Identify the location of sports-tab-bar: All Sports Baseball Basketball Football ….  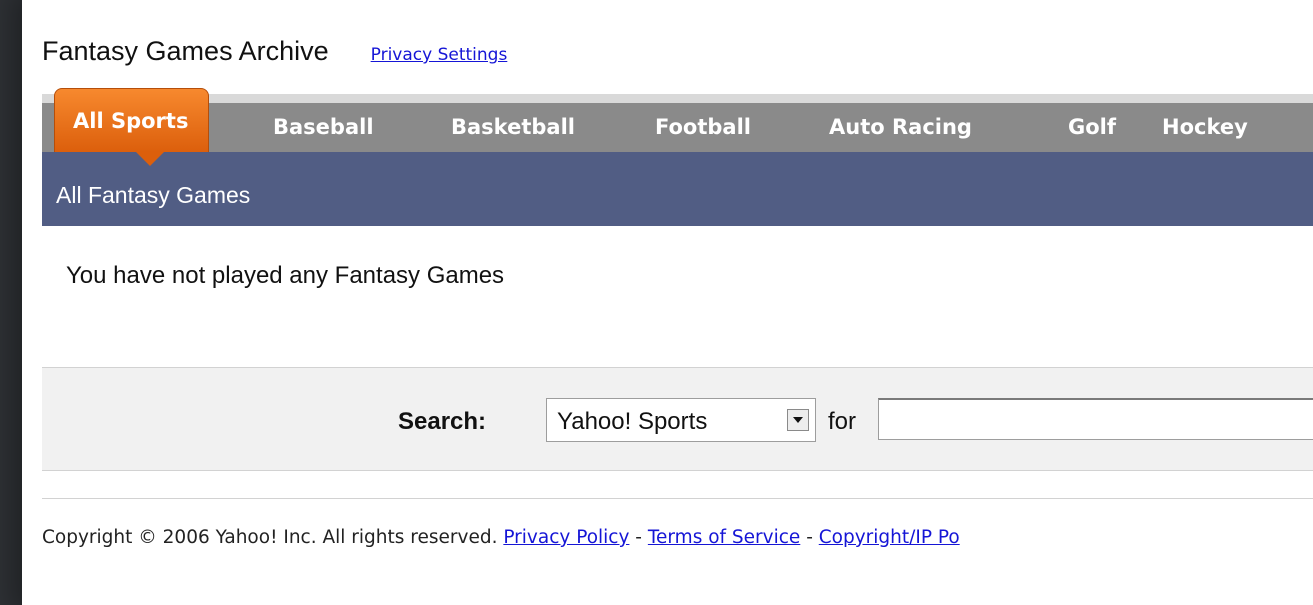
(677, 127).